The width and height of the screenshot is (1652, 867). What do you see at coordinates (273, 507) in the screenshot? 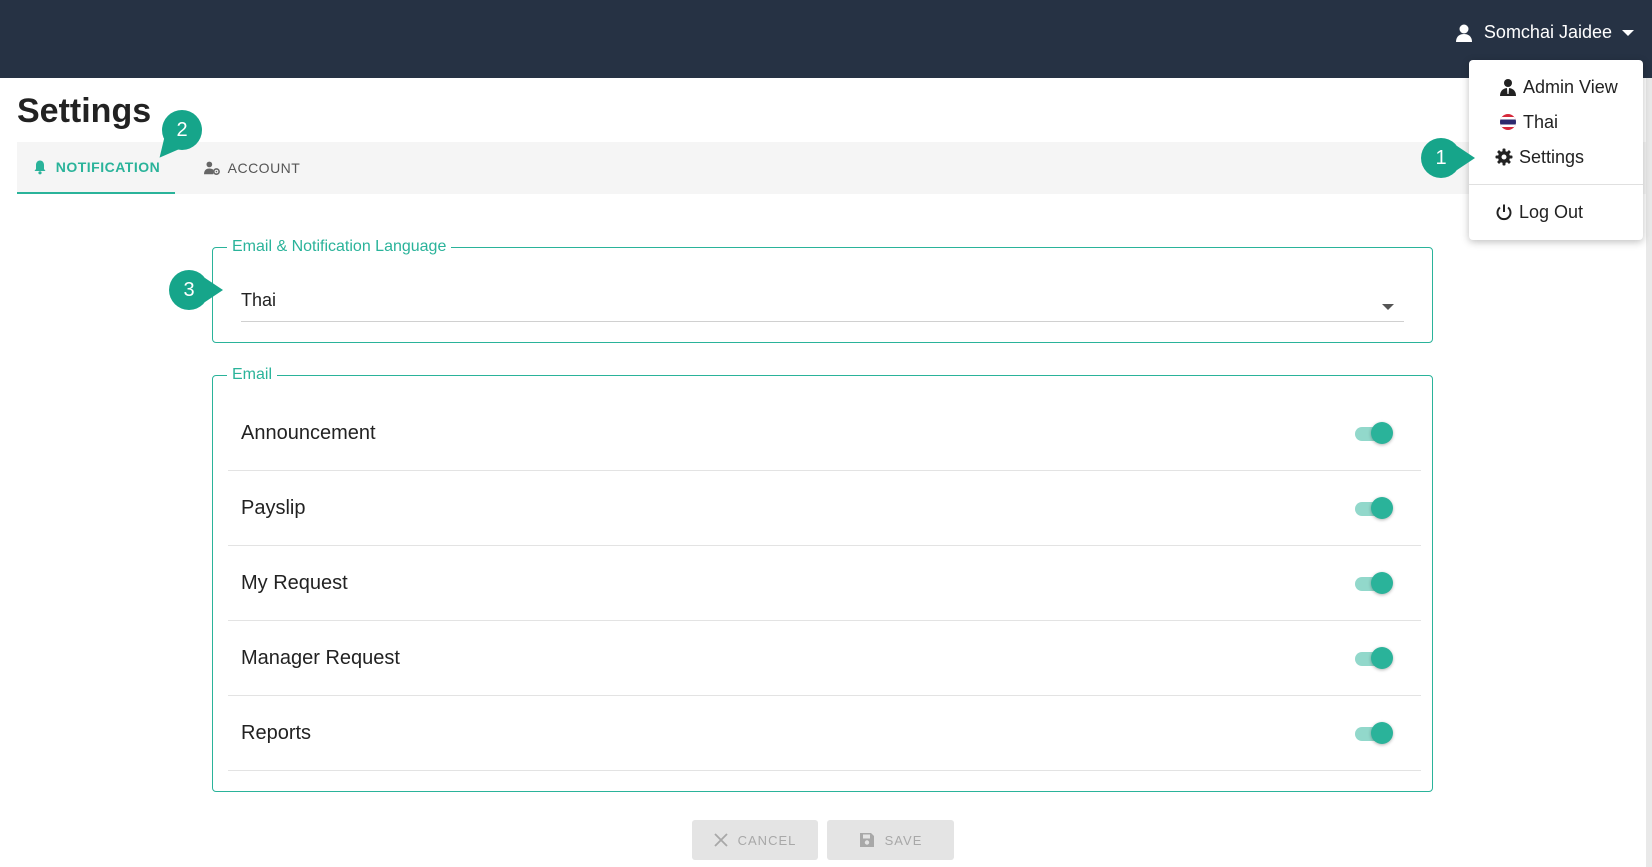
I see `payslip-label: Payslip` at bounding box center [273, 507].